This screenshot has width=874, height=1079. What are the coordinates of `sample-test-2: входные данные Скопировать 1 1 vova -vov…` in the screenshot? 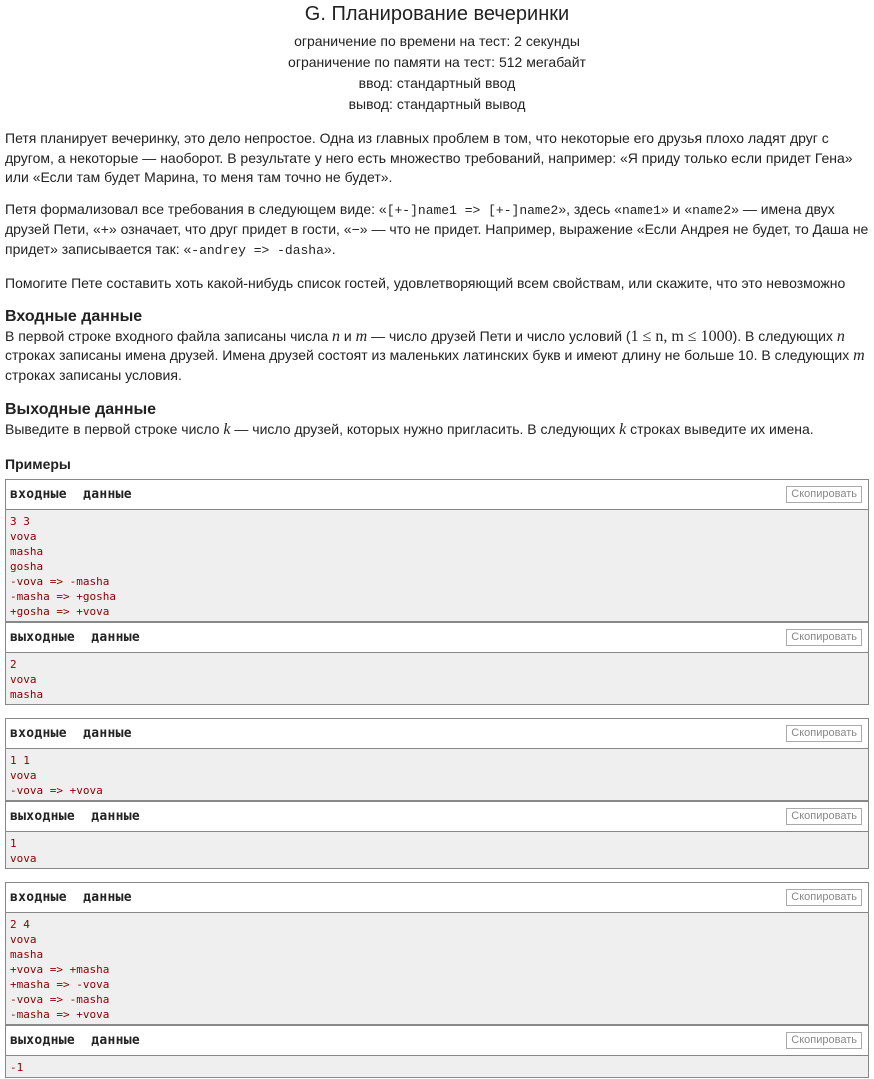 It's located at (437, 793).